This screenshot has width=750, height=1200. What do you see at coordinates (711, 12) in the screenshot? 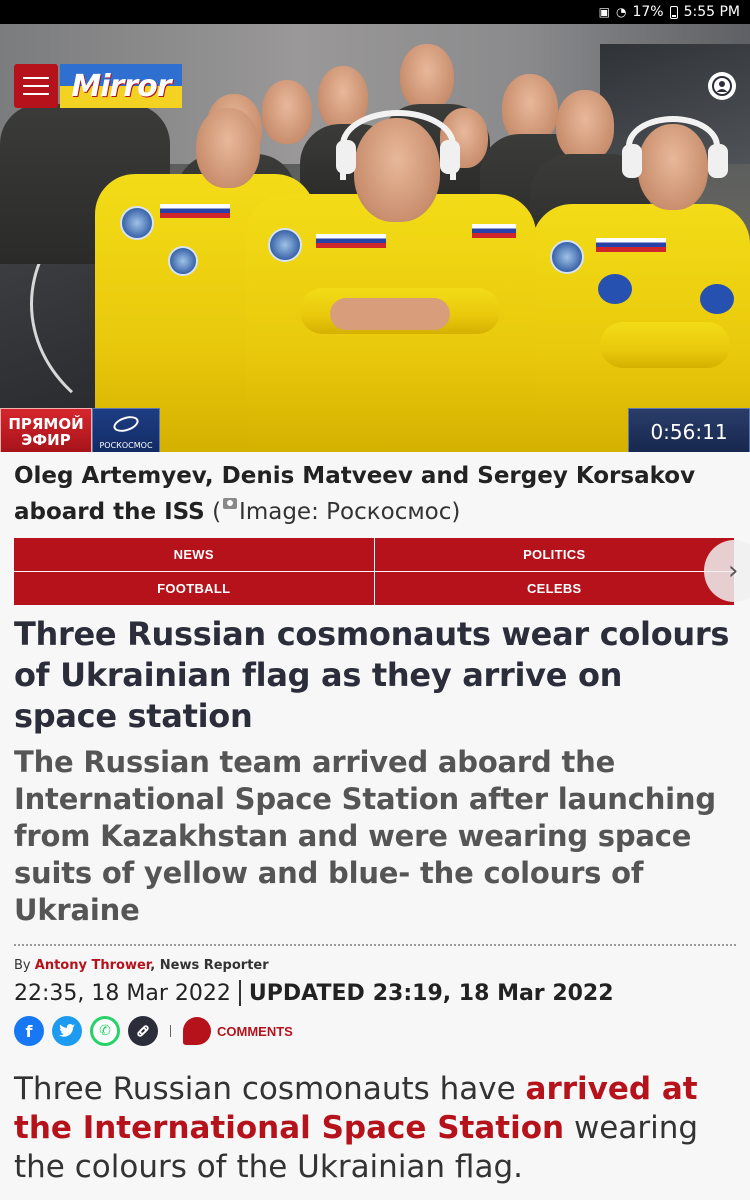
I see `status-time: 5:55 PM` at bounding box center [711, 12].